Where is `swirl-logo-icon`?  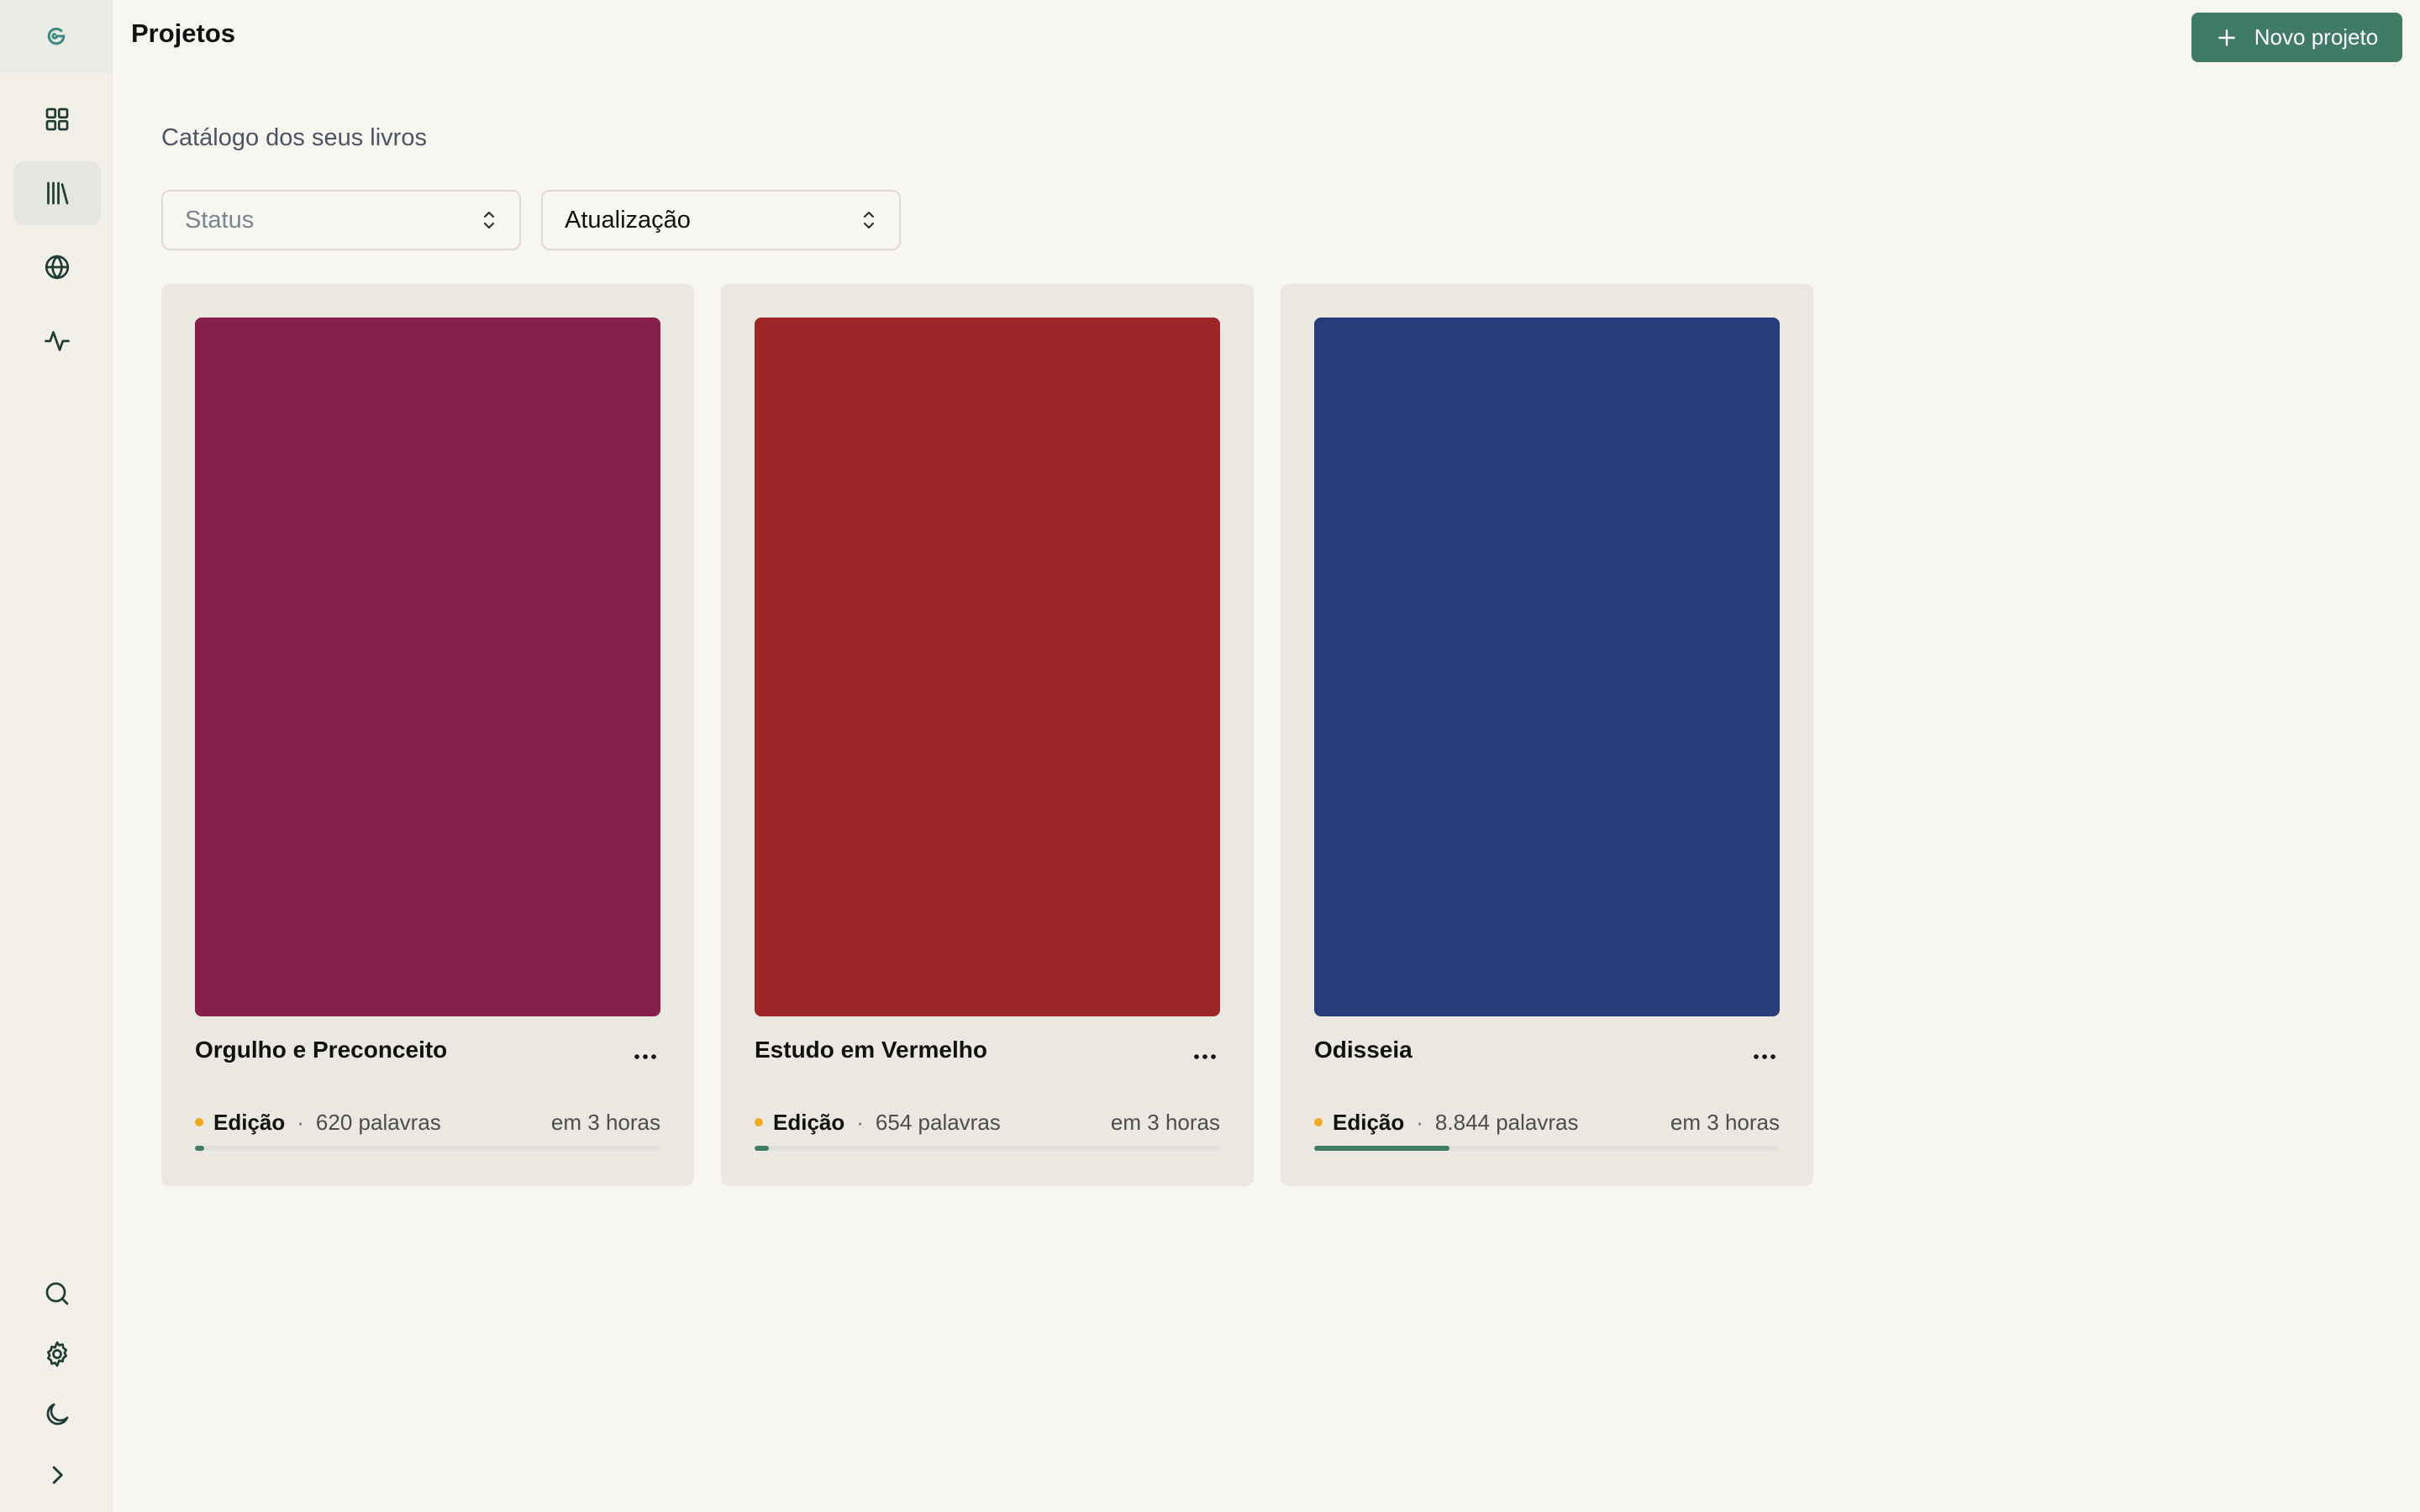 swirl-logo-icon is located at coordinates (56, 36).